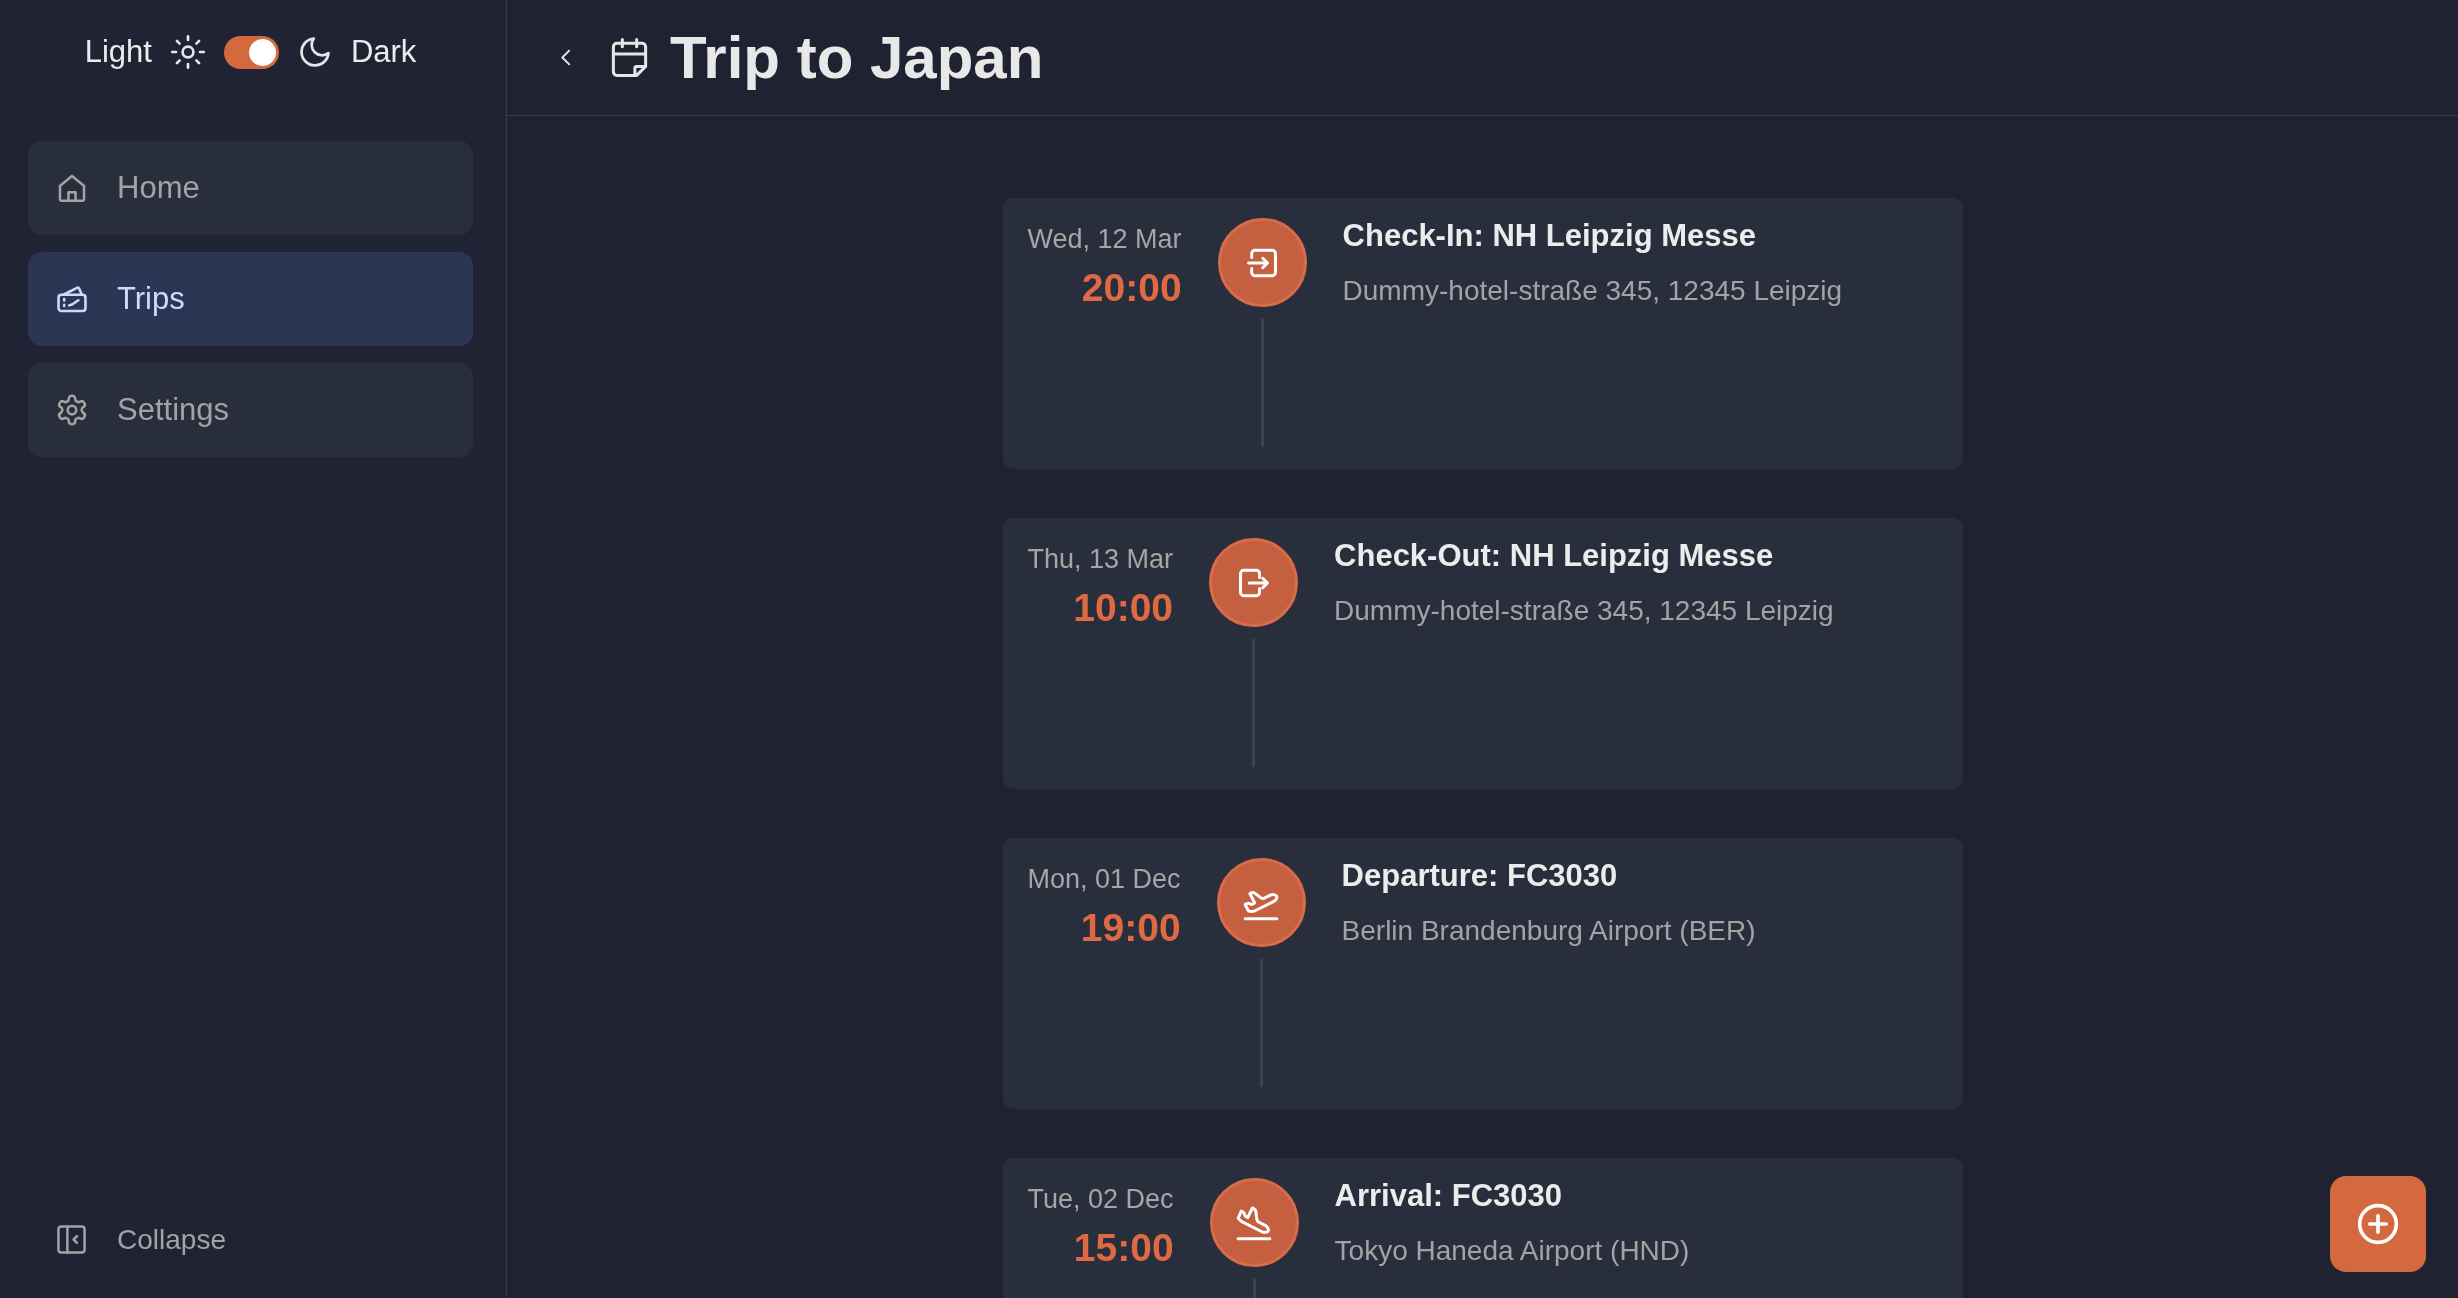 The width and height of the screenshot is (2458, 1298). What do you see at coordinates (251, 52) in the screenshot?
I see `theme-toggle-switch` at bounding box center [251, 52].